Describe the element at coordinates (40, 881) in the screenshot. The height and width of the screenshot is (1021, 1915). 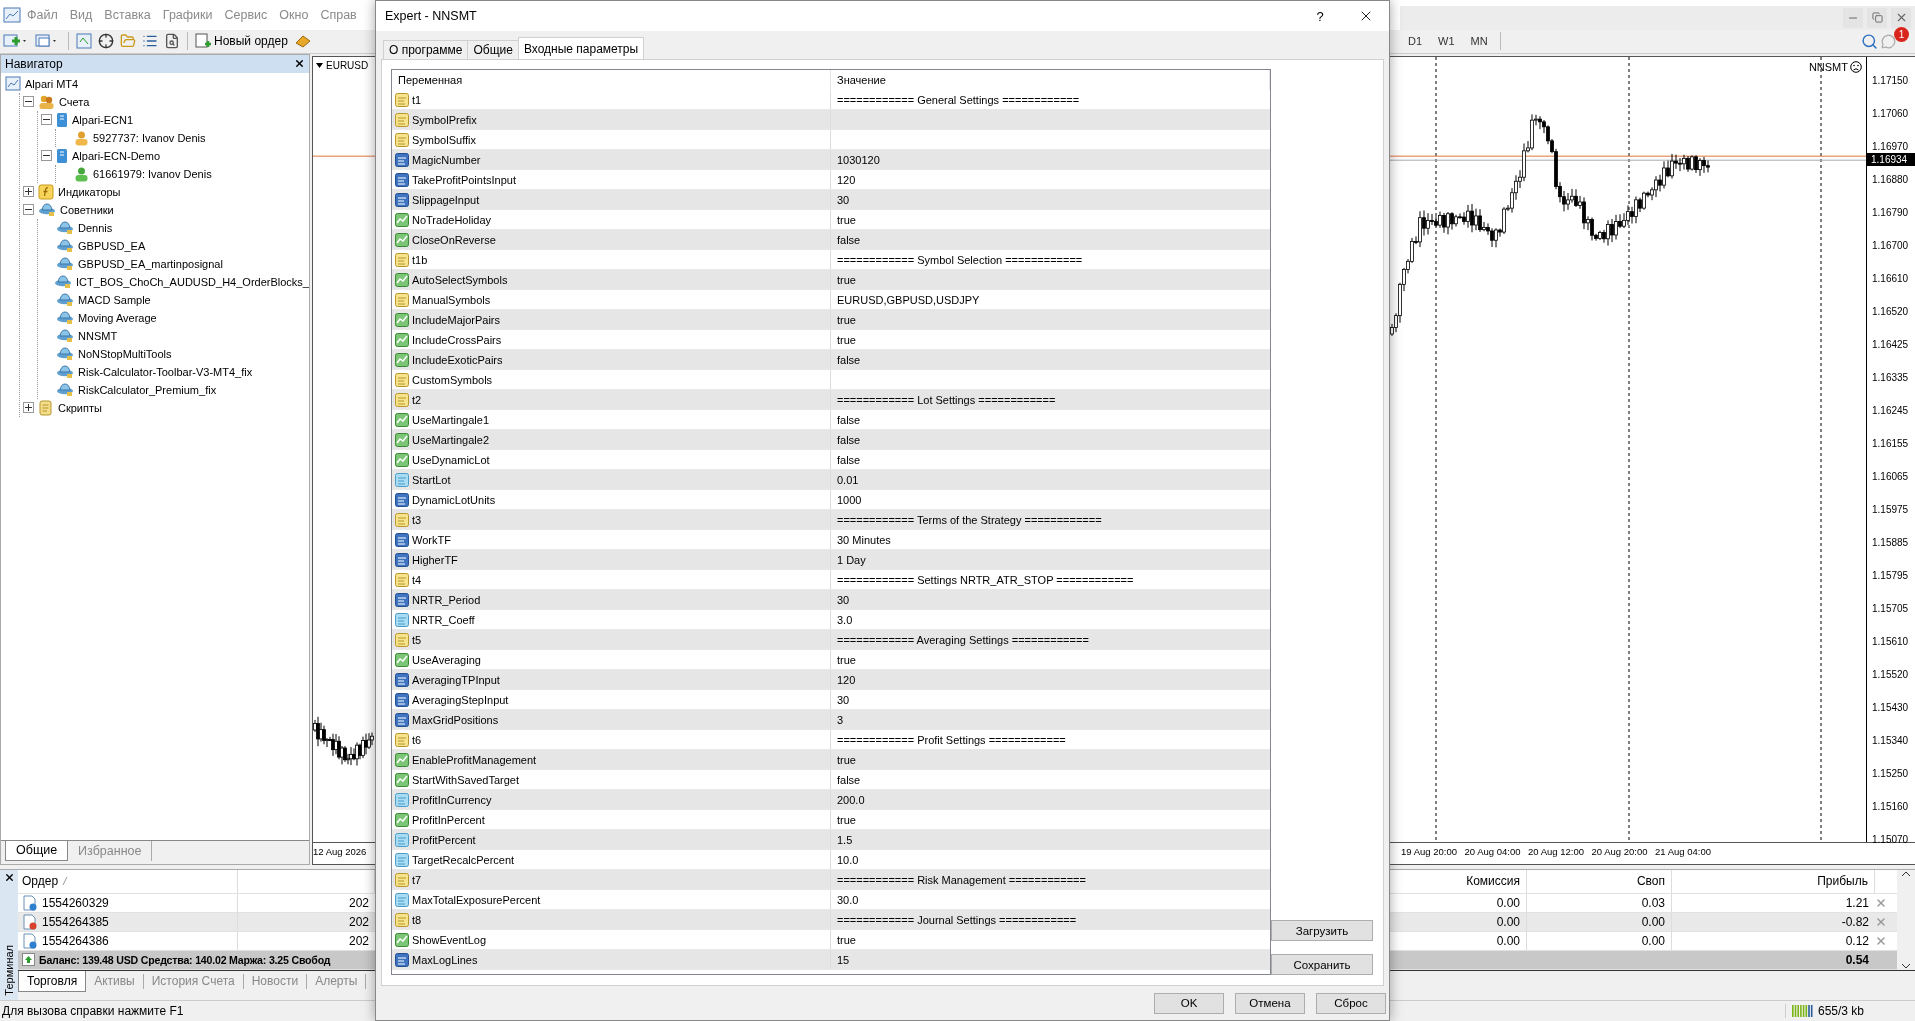
I see `column-header: Ордер` at that location.